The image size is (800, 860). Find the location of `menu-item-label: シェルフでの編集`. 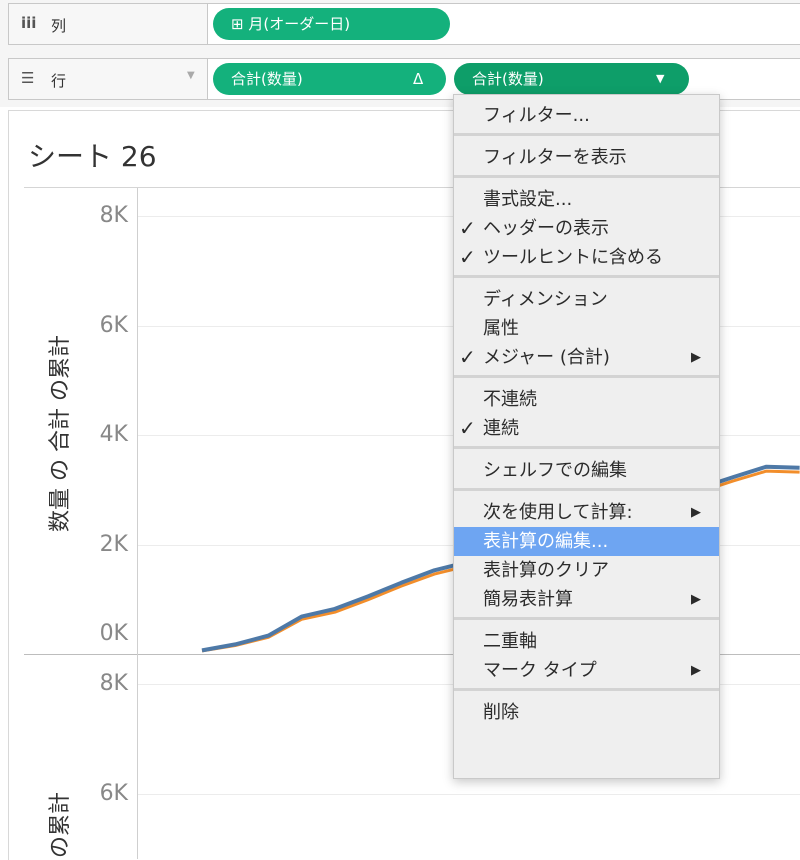

menu-item-label: シェルフでの編集 is located at coordinates (555, 470).